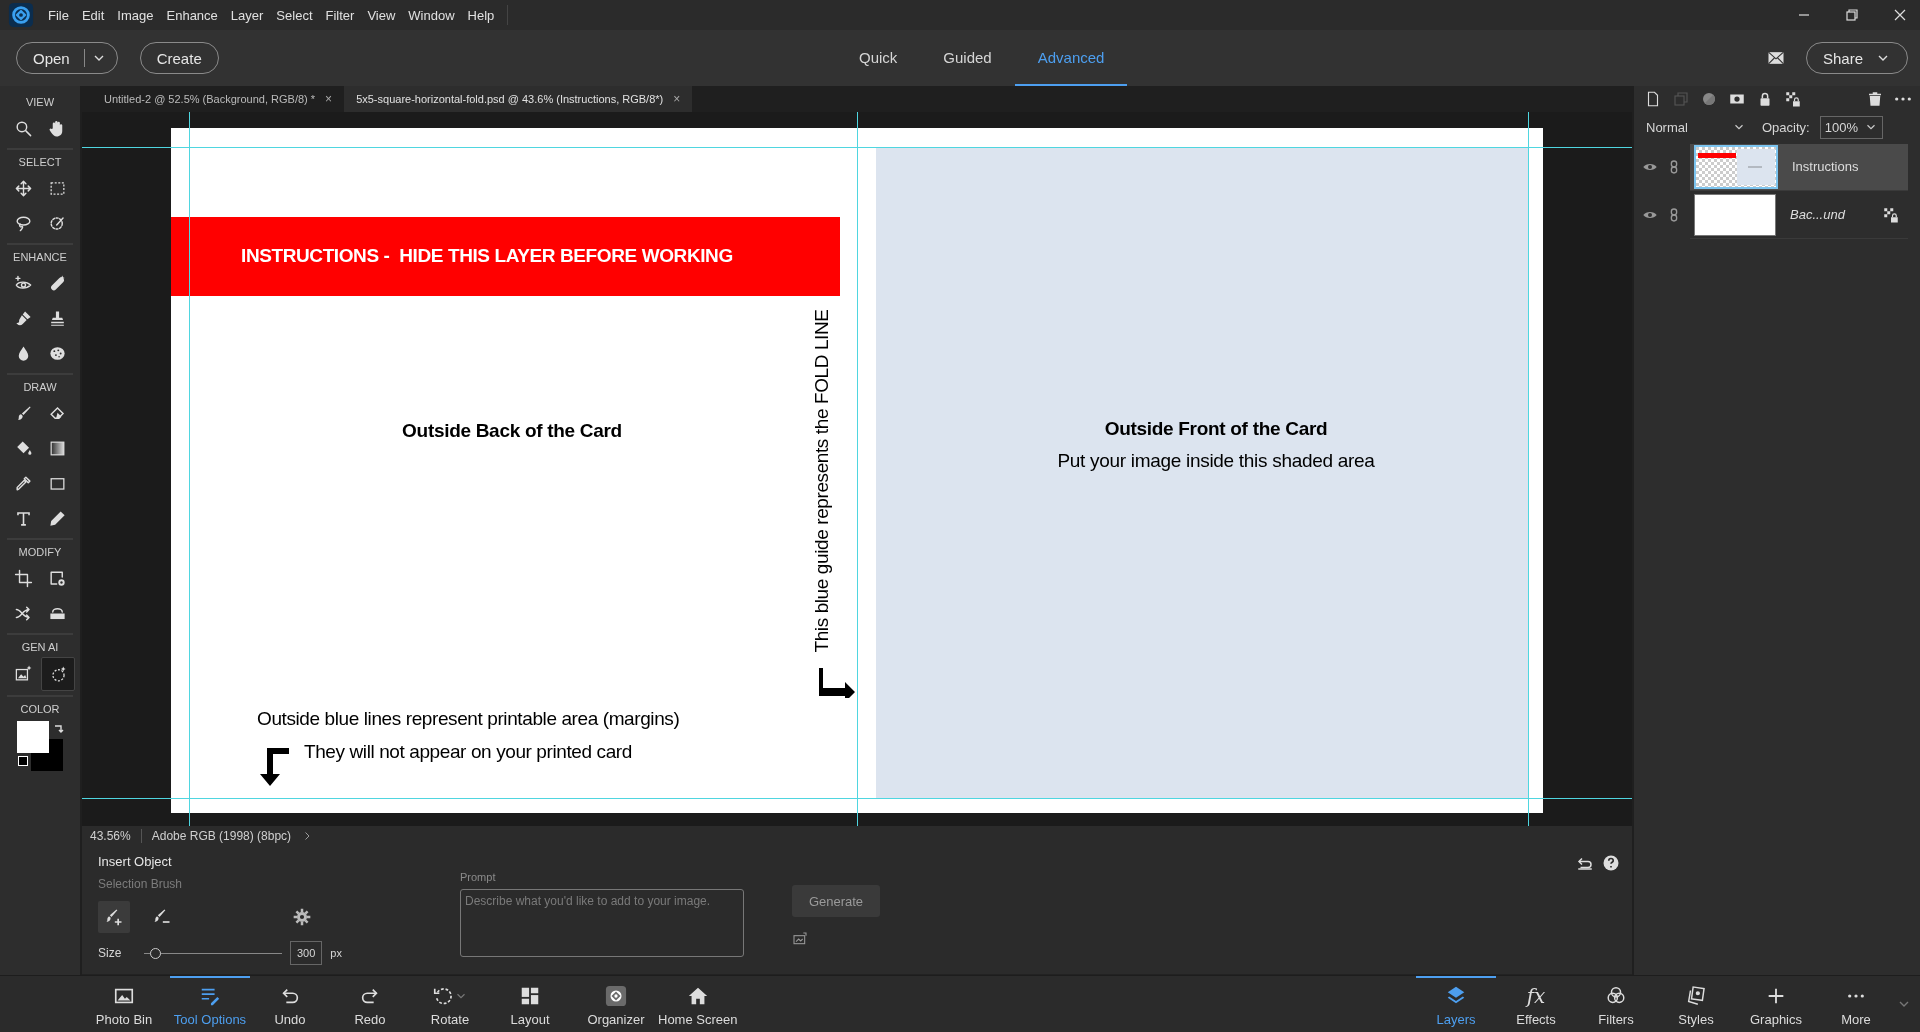 This screenshot has height=1032, width=1920. I want to click on taskbar-button: Redo, so click(370, 1004).